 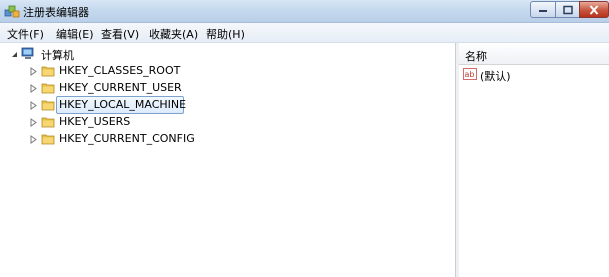 I want to click on tree-node-hkey-classes-root: HKEY_CLASSES_ROOT, so click(x=109, y=71).